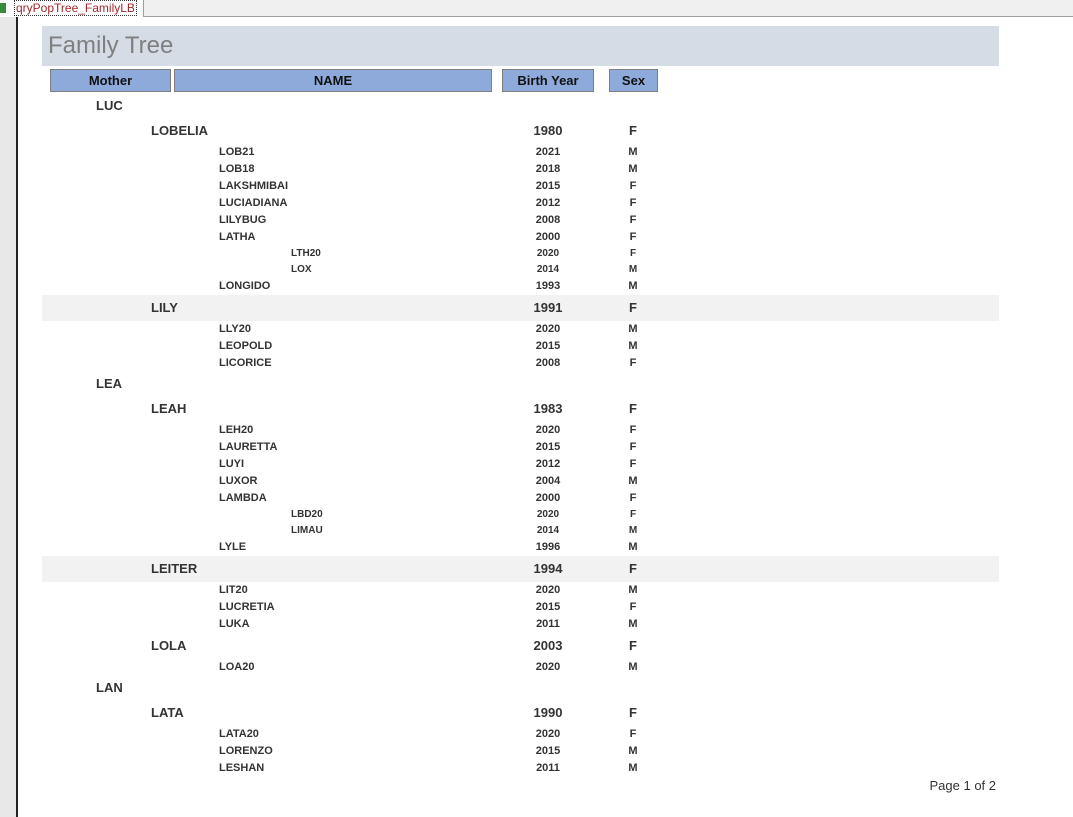 The image size is (1073, 817). I want to click on child-row: LORENZO 2015 M, so click(520, 751).